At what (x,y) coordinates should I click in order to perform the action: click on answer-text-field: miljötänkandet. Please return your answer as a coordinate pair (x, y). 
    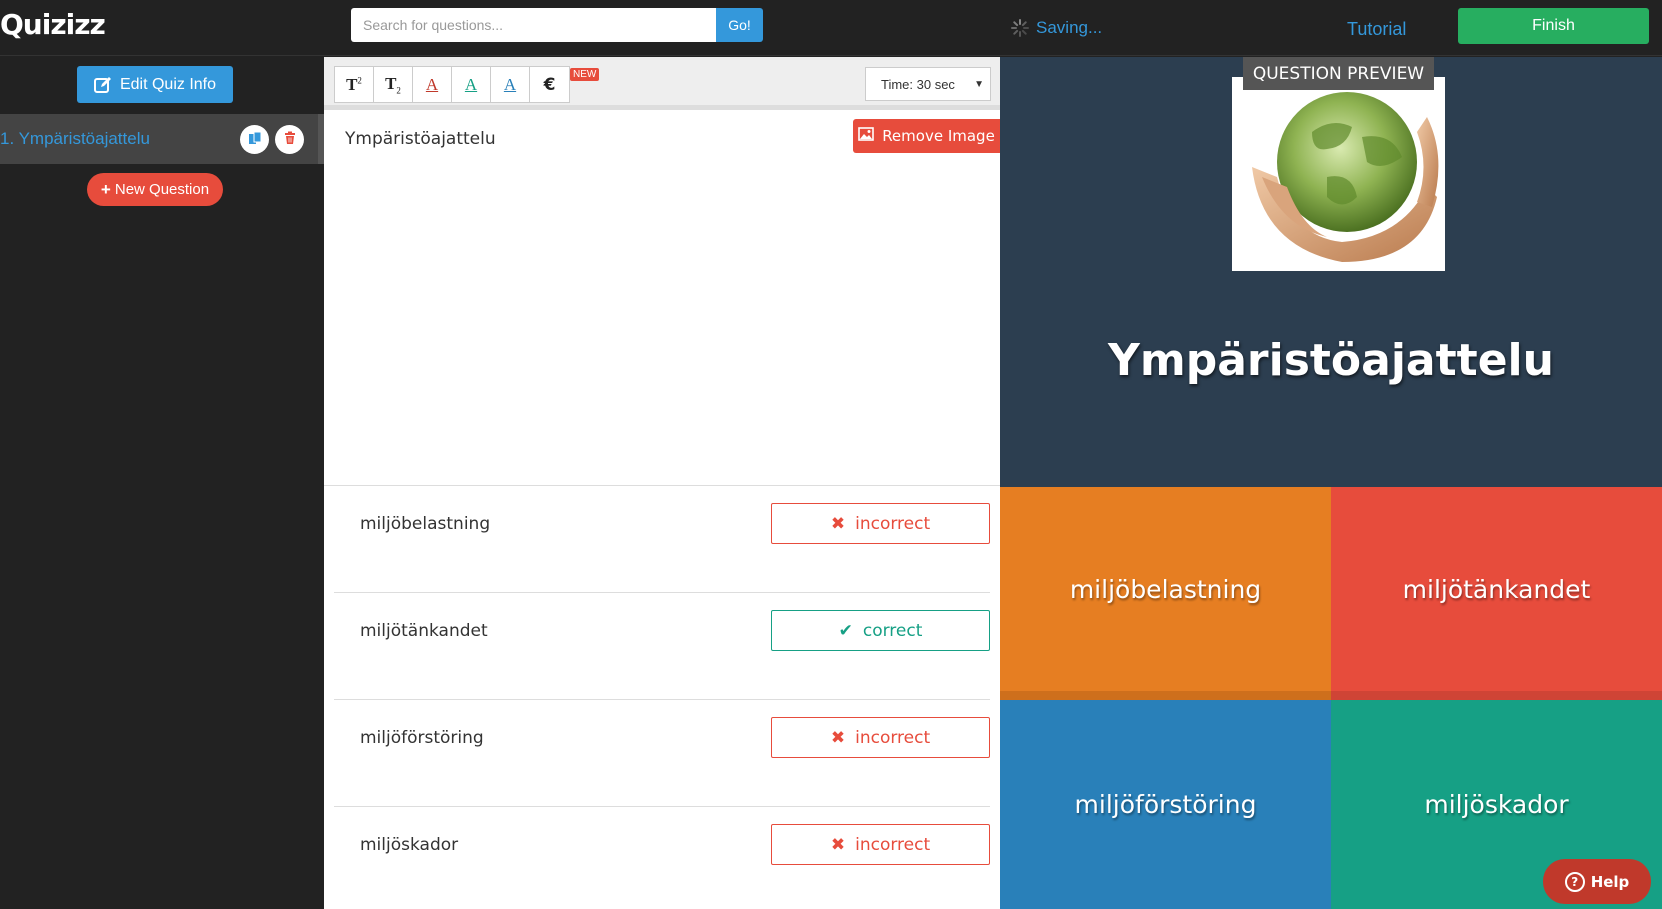
    Looking at the image, I should click on (424, 631).